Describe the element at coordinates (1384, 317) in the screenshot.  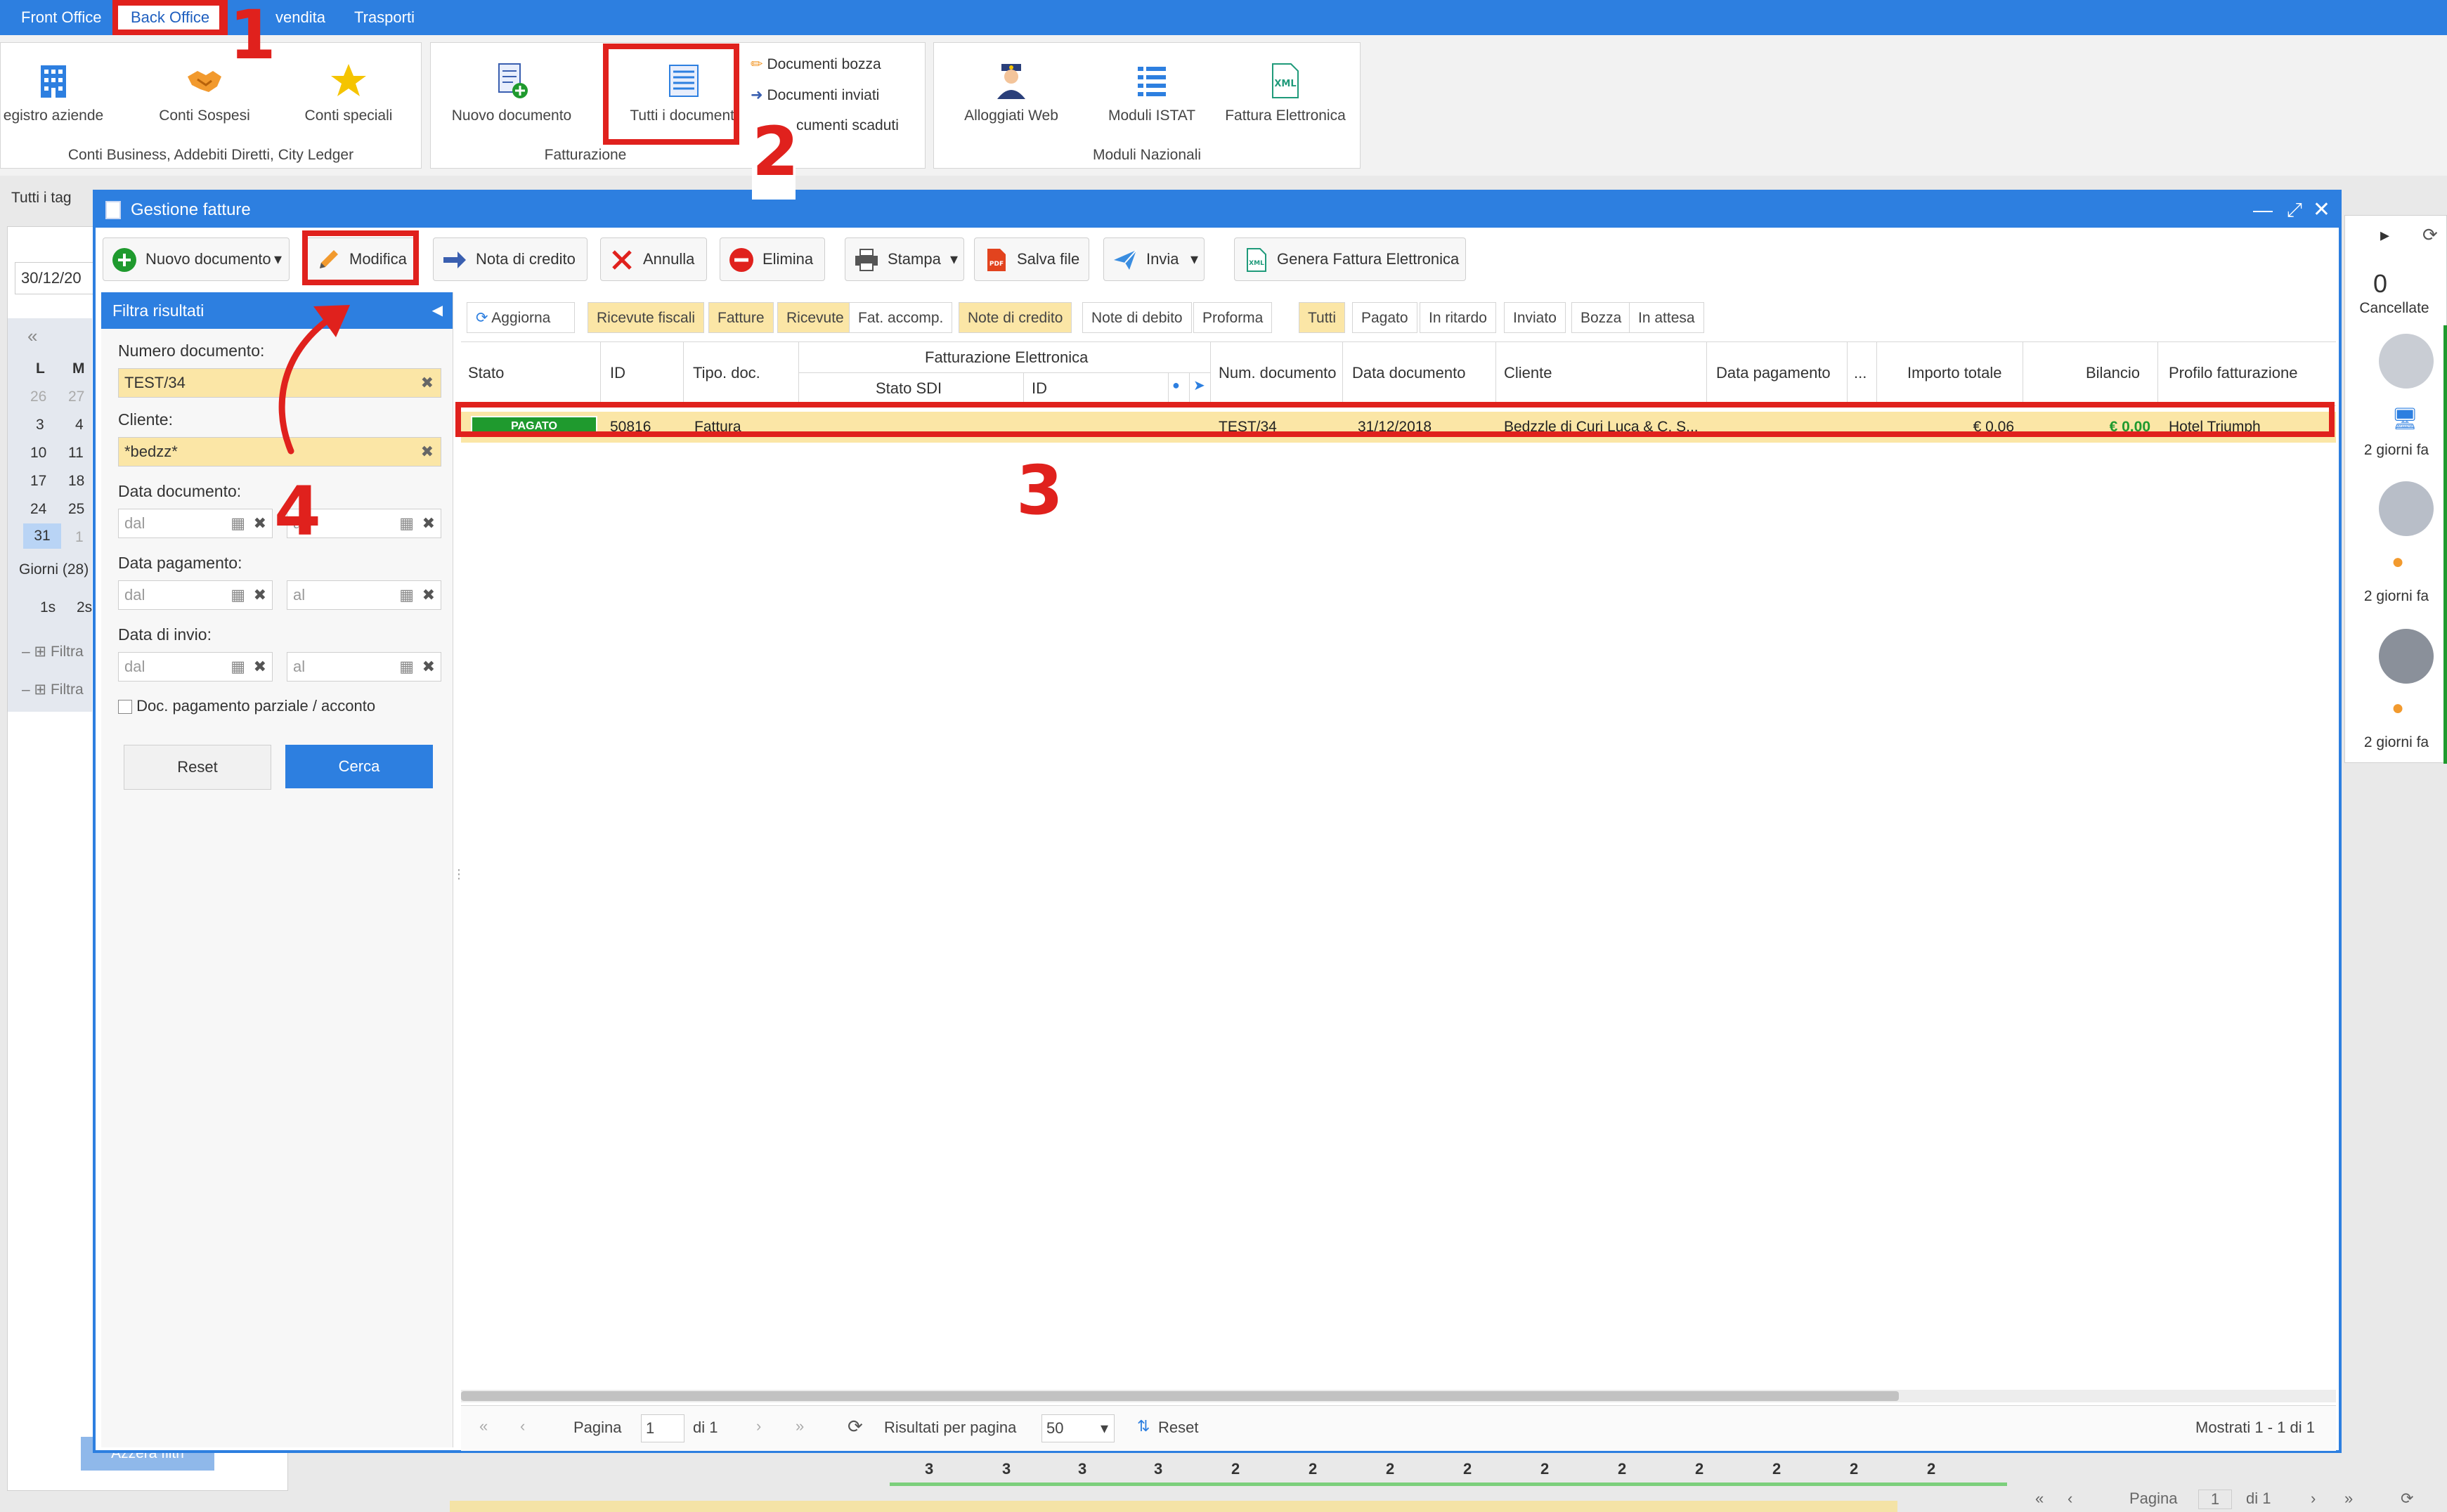
I see `chip-pagato: Pagato` at that location.